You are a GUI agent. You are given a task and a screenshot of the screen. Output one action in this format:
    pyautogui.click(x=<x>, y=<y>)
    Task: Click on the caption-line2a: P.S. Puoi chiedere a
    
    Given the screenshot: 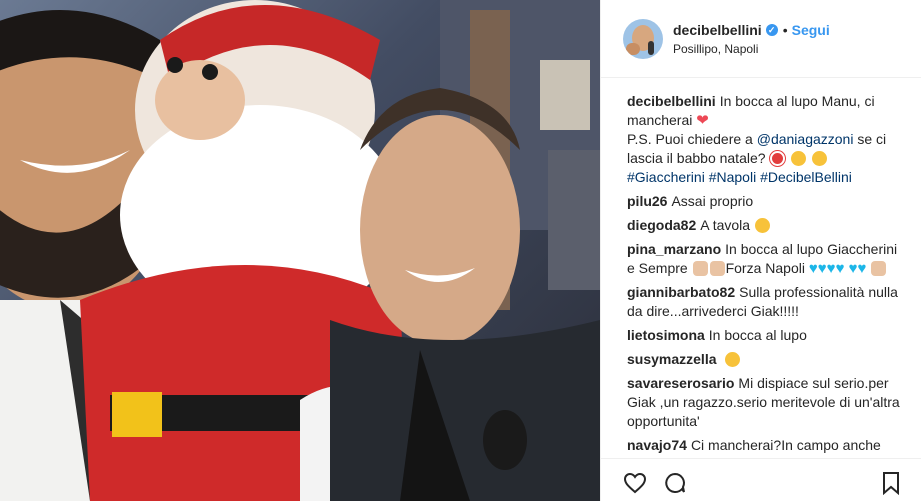 What is the action you would take?
    pyautogui.click(x=690, y=139)
    